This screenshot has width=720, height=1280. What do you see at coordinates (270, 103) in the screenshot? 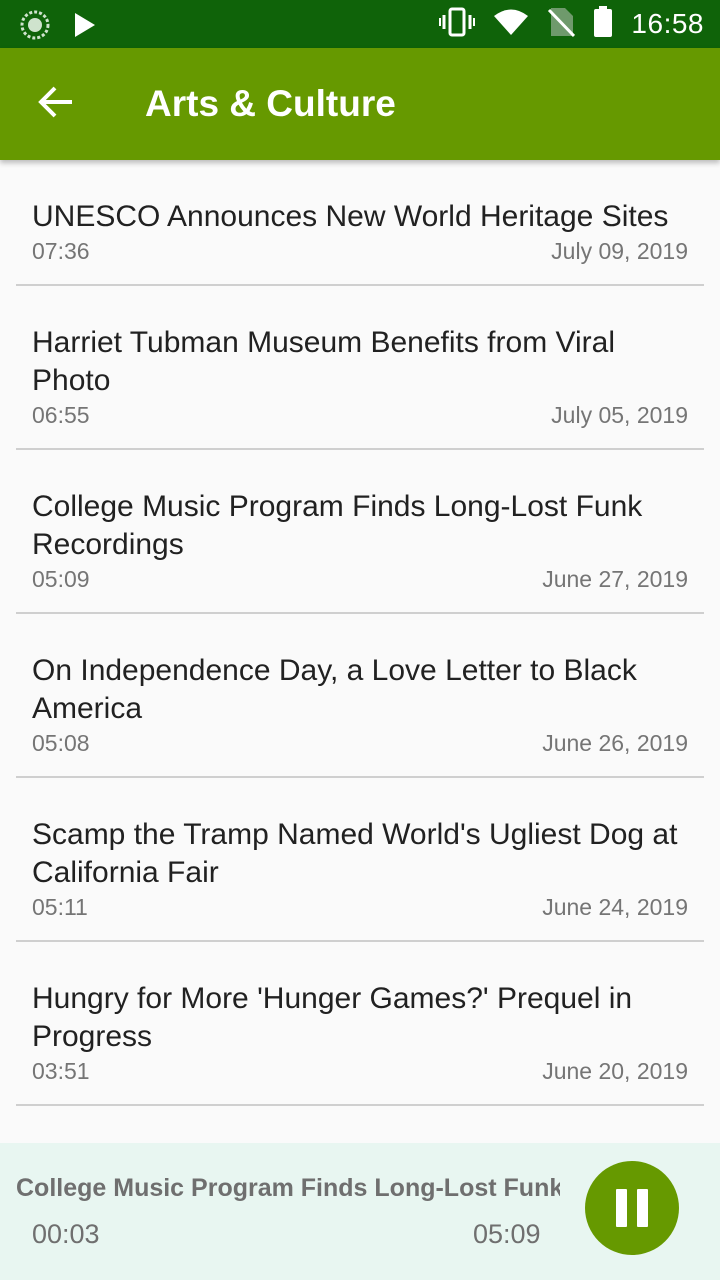
I see `page-title: Arts & Culture` at bounding box center [270, 103].